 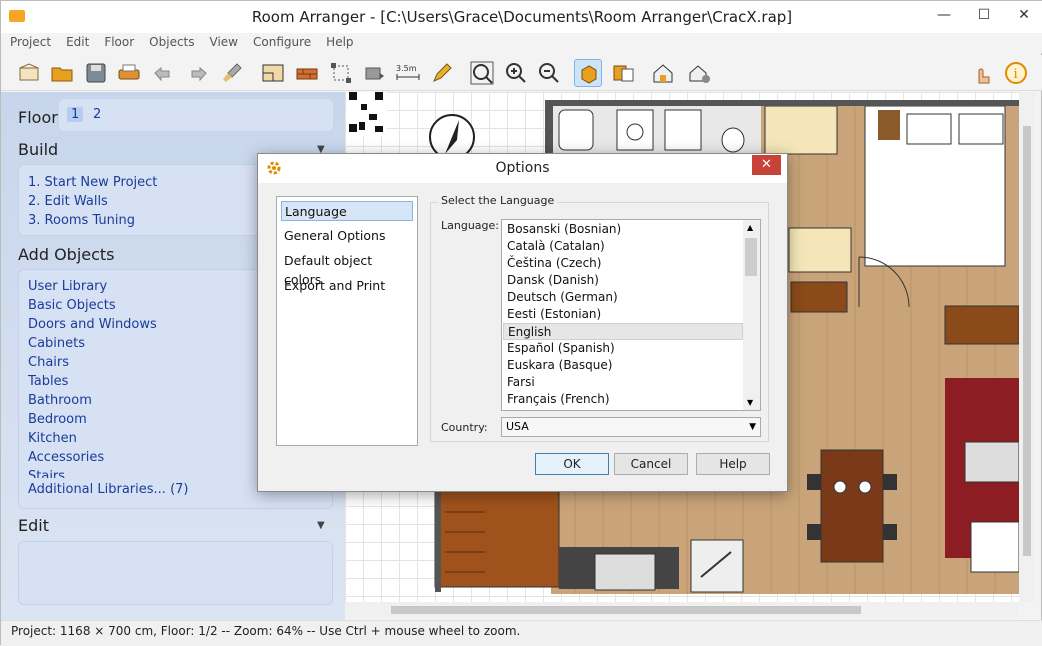 What do you see at coordinates (1024, 15) in the screenshot?
I see `close-icon: ✕` at bounding box center [1024, 15].